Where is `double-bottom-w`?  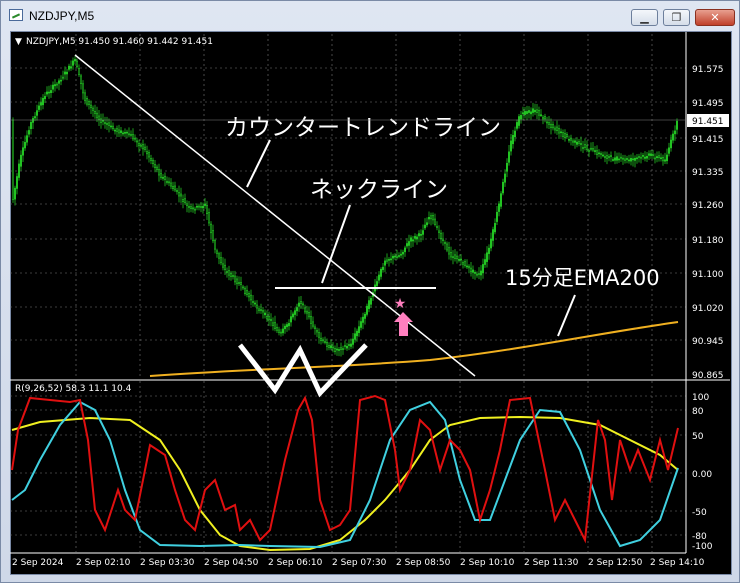
double-bottom-w is located at coordinates (303, 370).